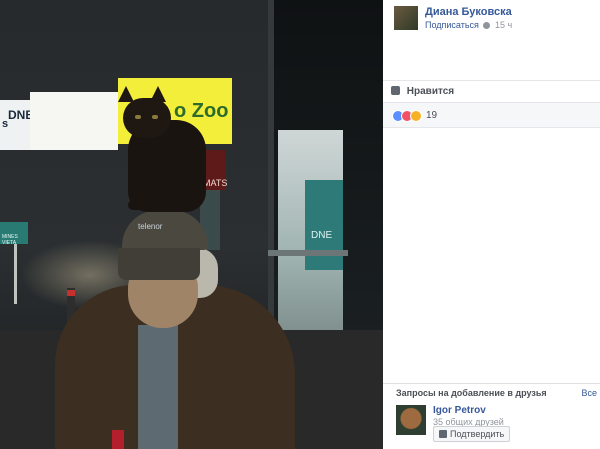  Describe the element at coordinates (74, 121) in the screenshot. I see `lightbox-sign` at that location.